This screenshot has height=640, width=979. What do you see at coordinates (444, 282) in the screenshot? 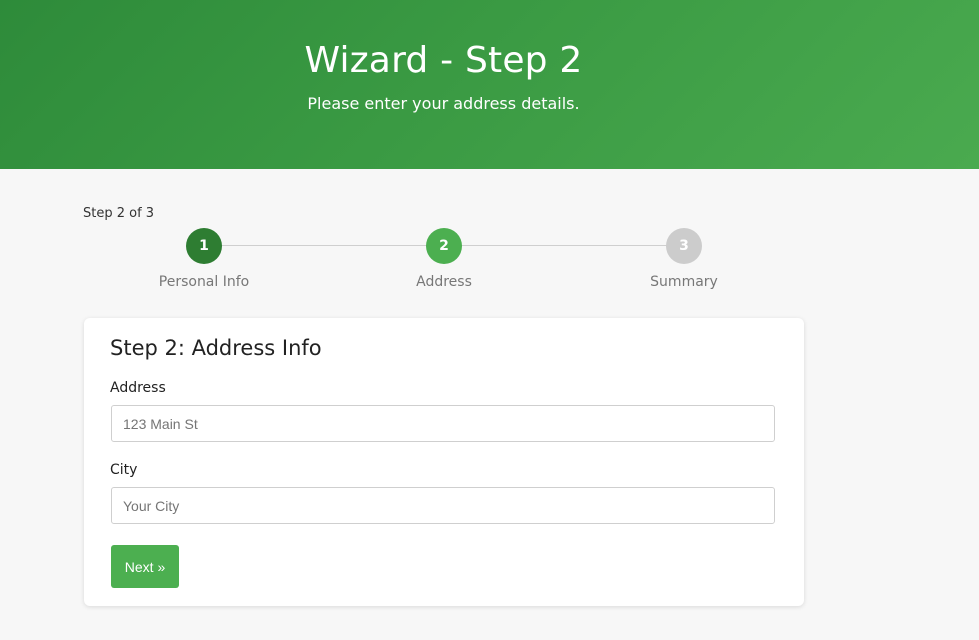
I see `step-label-address: Address` at bounding box center [444, 282].